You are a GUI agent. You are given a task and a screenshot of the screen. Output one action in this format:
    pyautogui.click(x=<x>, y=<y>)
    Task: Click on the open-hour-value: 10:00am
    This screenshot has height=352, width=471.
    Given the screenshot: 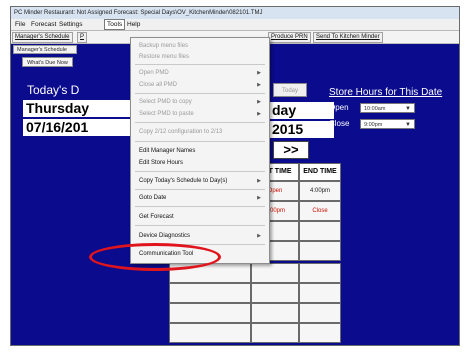 What is the action you would take?
    pyautogui.click(x=375, y=109)
    